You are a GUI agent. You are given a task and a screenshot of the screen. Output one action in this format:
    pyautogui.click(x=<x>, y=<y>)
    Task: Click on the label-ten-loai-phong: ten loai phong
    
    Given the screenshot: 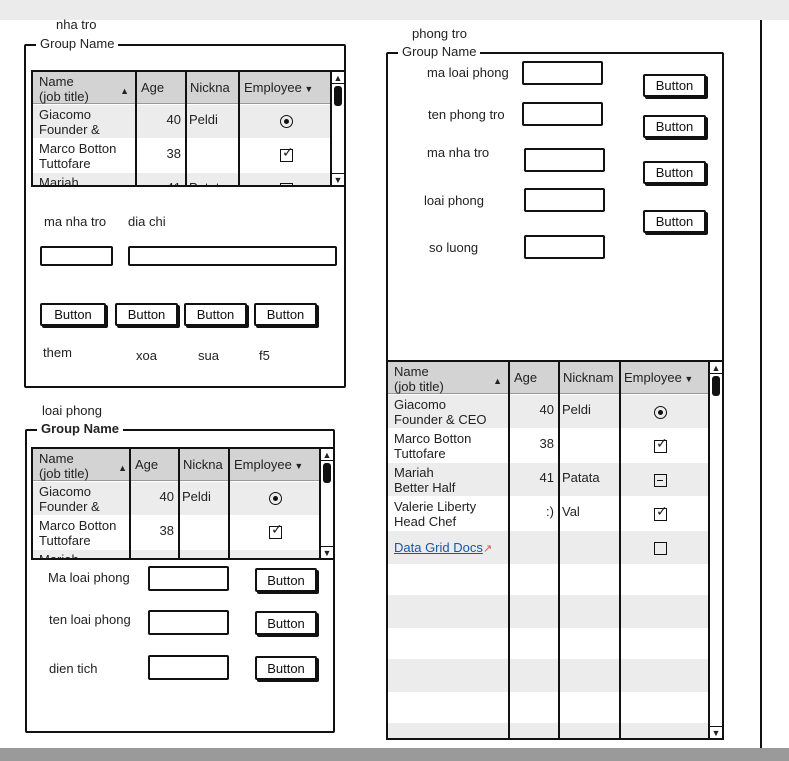 What is the action you would take?
    pyautogui.click(x=90, y=619)
    